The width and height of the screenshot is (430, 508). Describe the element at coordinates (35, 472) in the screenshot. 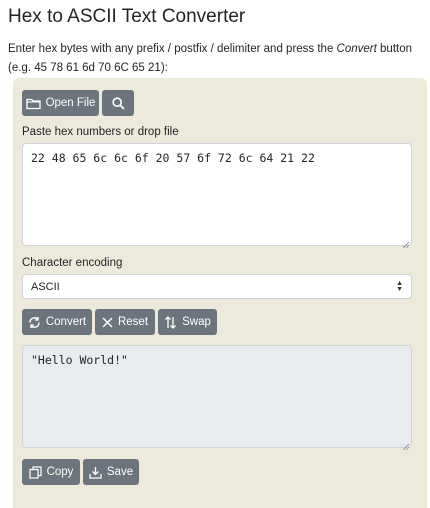

I see `copy-icon` at that location.